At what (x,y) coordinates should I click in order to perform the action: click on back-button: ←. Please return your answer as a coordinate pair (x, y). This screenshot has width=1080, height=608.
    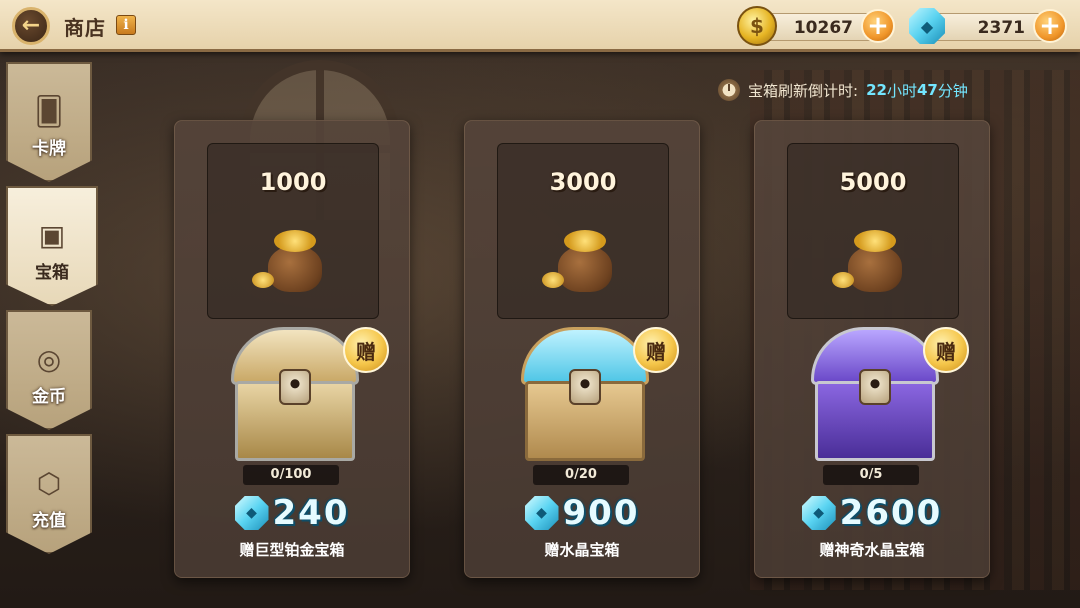
    Looking at the image, I should click on (31, 26).